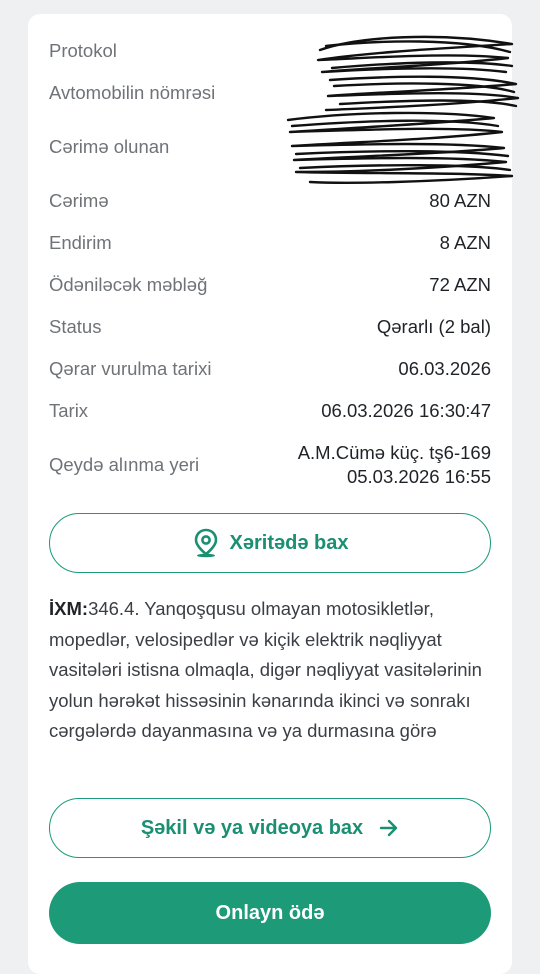  I want to click on pay-online-label: Onlayn ödə, so click(270, 912).